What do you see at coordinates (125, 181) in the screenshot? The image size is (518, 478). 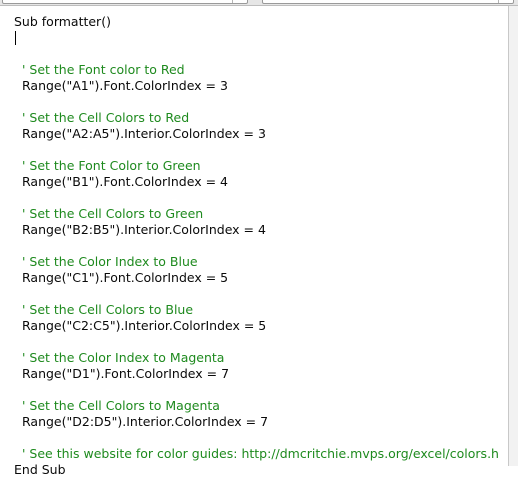 I see `code-line: Range("B1").Font.ColorIndex = 4` at bounding box center [125, 181].